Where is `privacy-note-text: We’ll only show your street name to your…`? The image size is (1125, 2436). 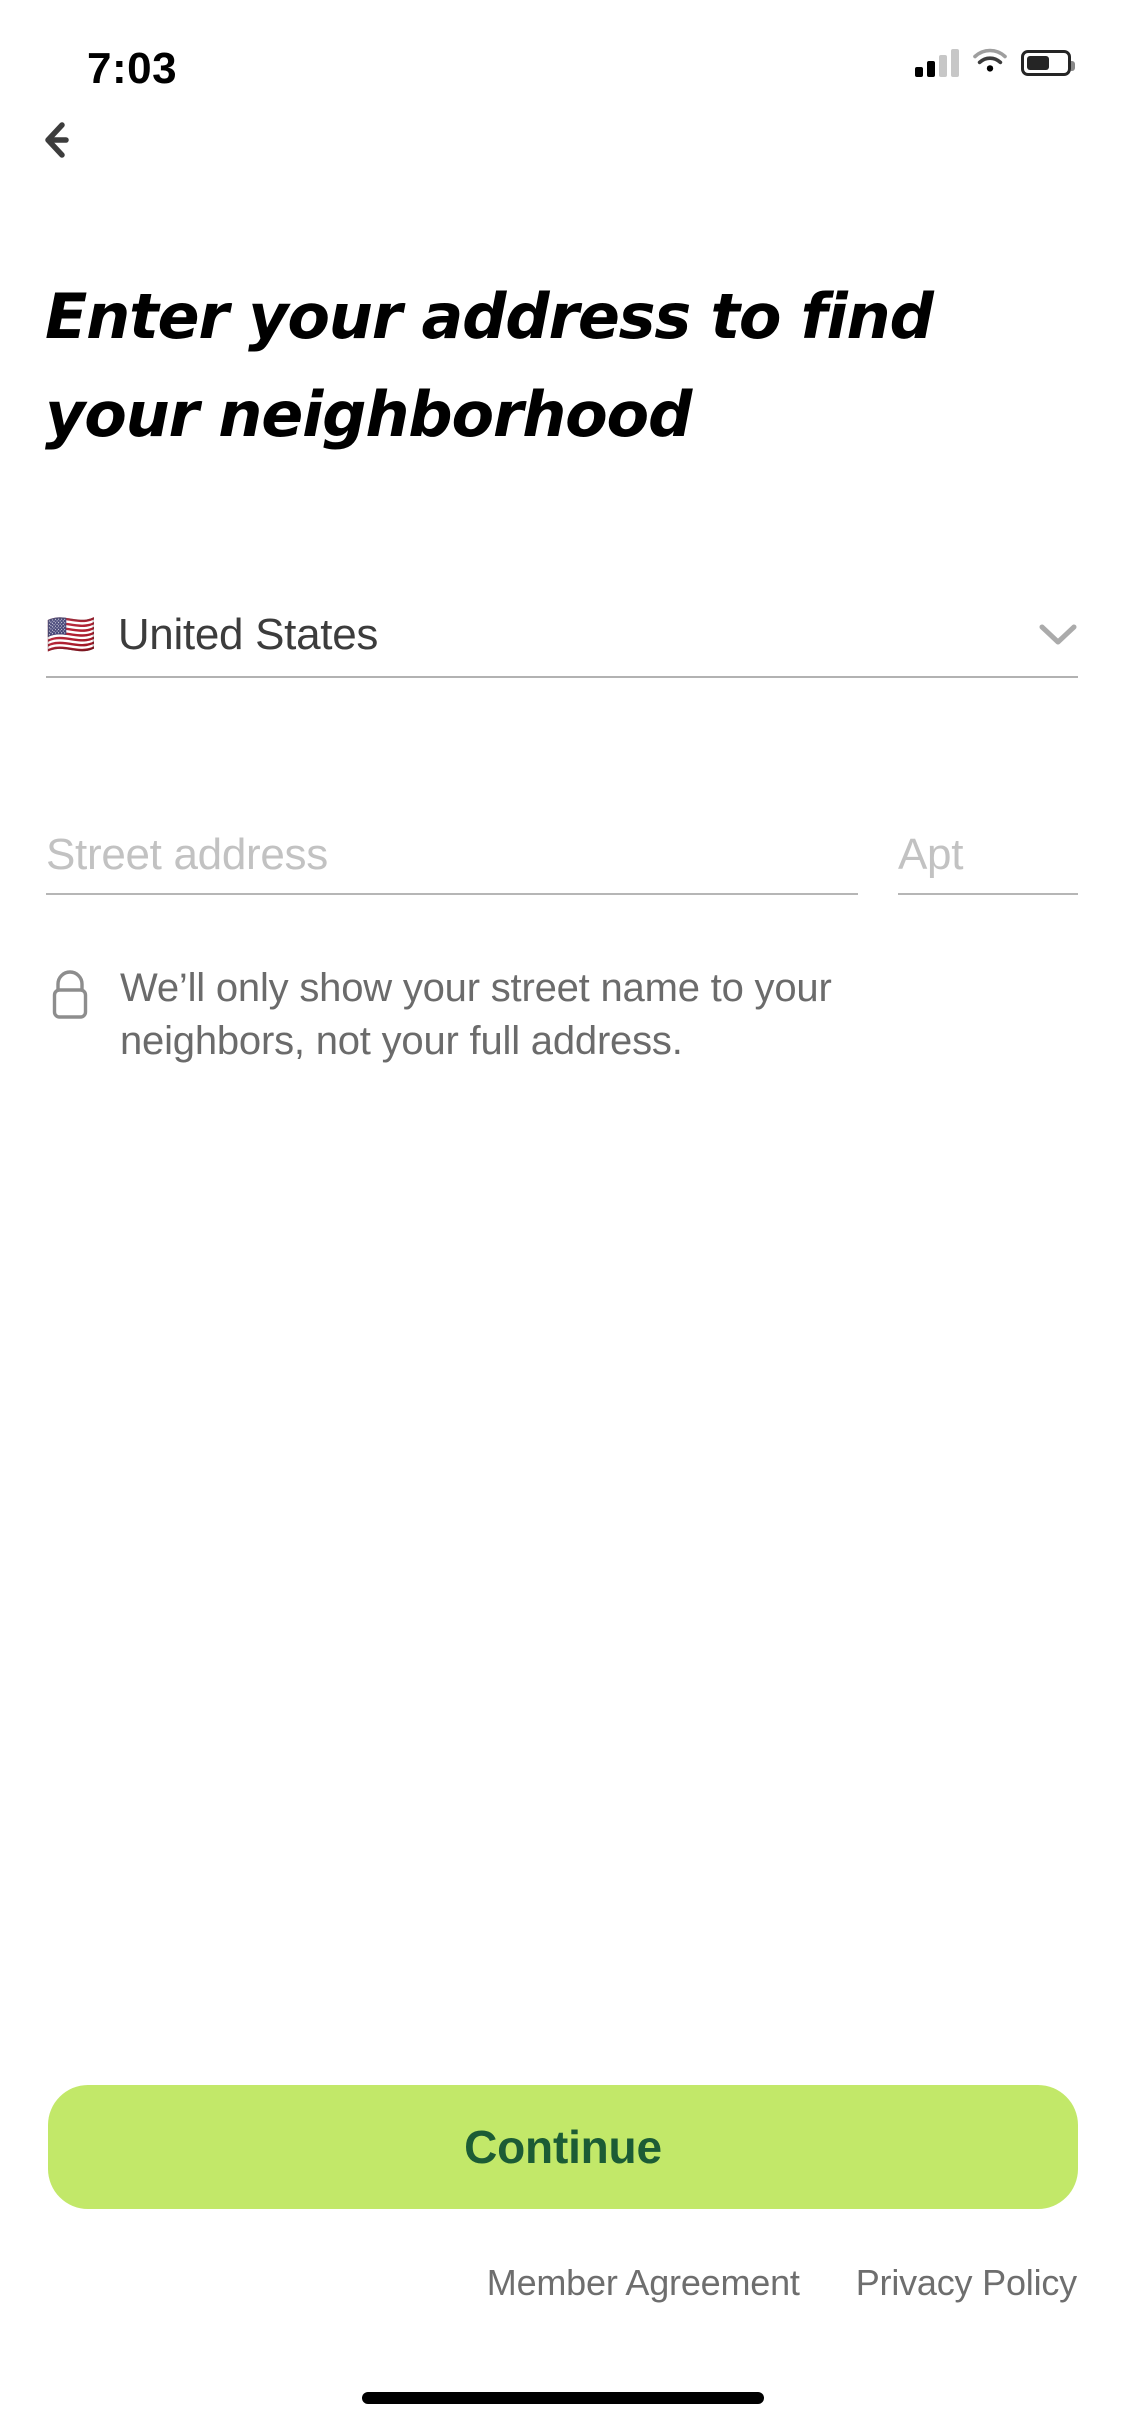 privacy-note-text: We’ll only show your street name to your… is located at coordinates (476, 1014).